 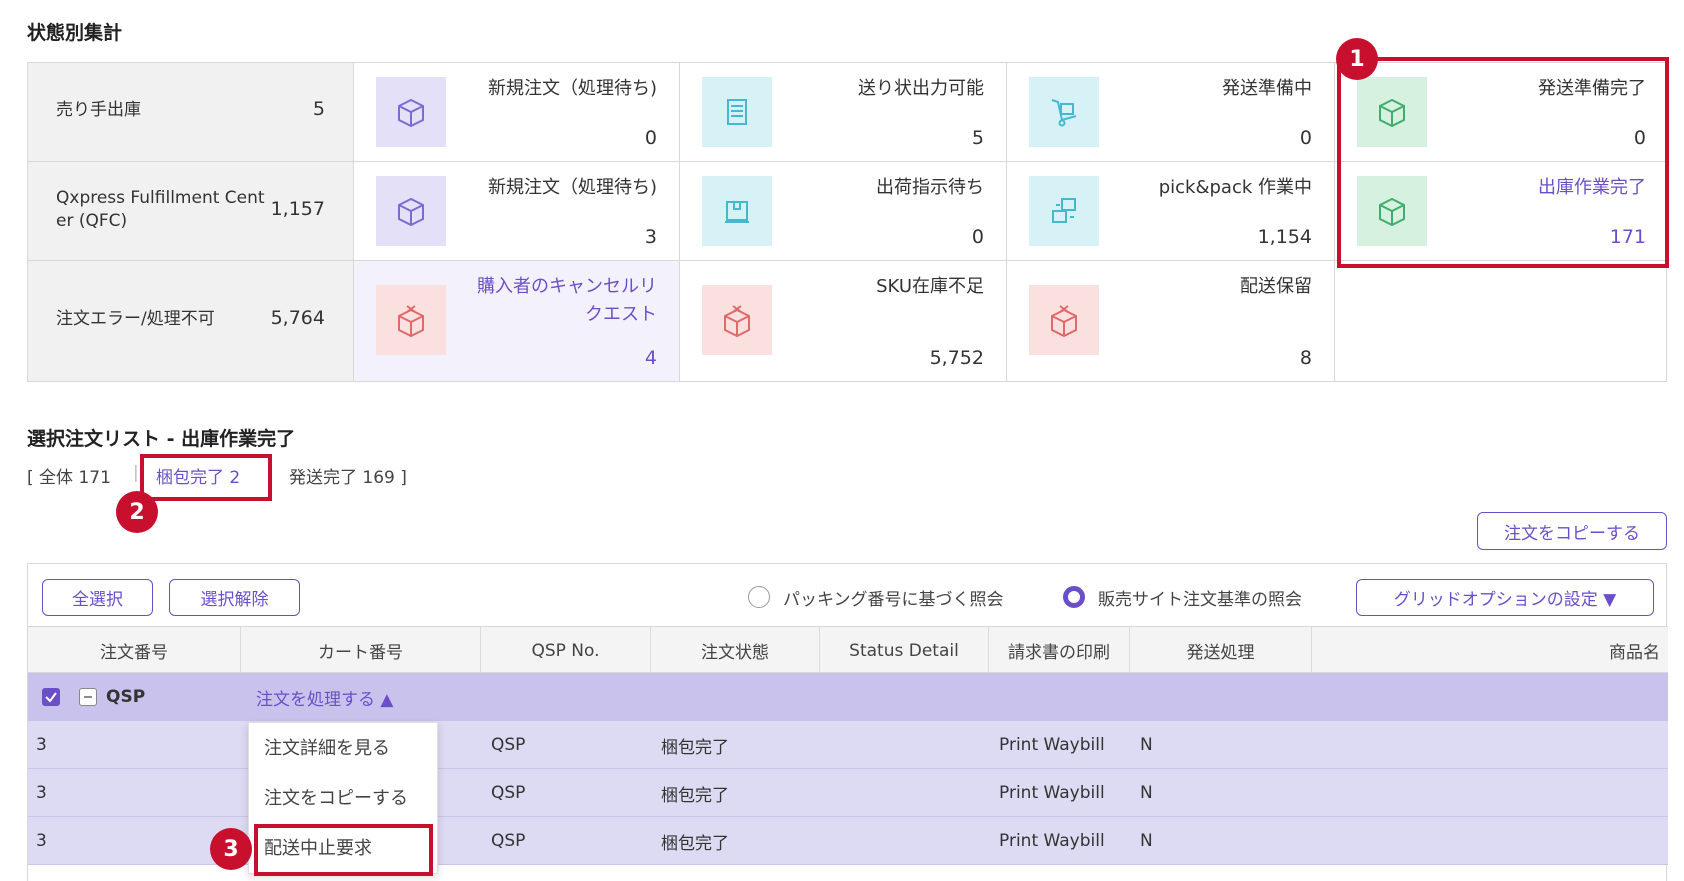 What do you see at coordinates (297, 318) in the screenshot?
I see `row-count: 5,764` at bounding box center [297, 318].